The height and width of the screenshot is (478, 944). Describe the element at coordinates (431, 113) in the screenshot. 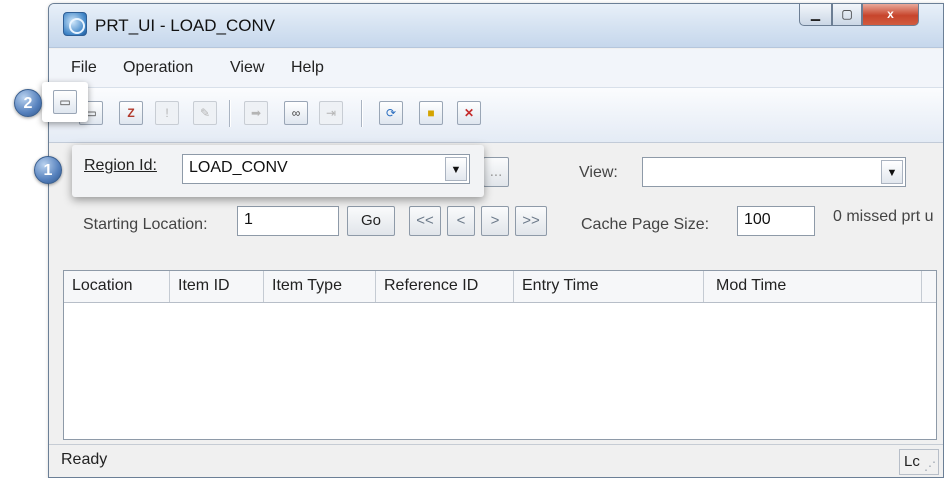

I see `lock-icon: ■` at that location.